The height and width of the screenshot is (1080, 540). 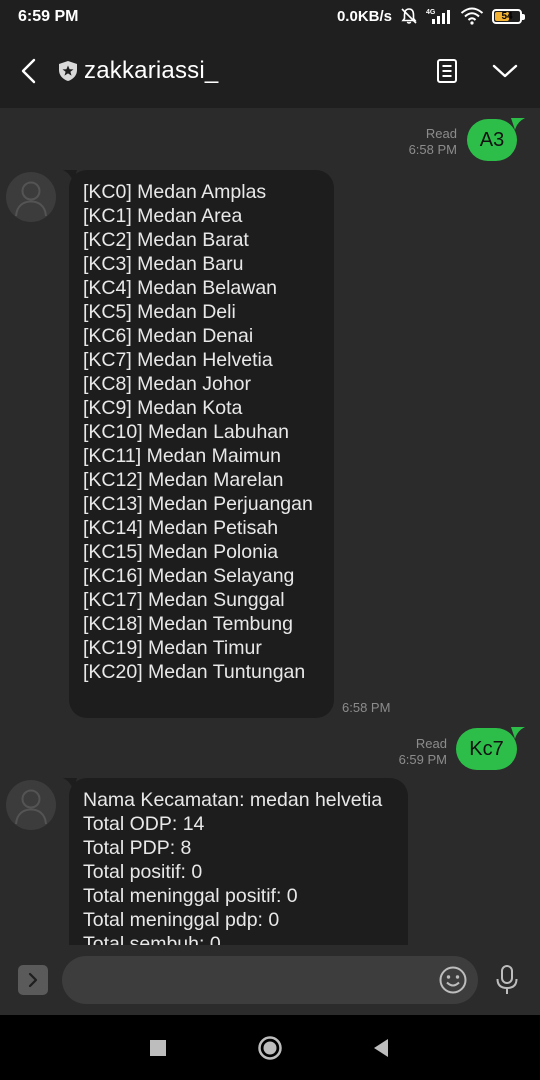 What do you see at coordinates (172, 648) in the screenshot?
I see `message-line: [KC19] Medan Timur` at bounding box center [172, 648].